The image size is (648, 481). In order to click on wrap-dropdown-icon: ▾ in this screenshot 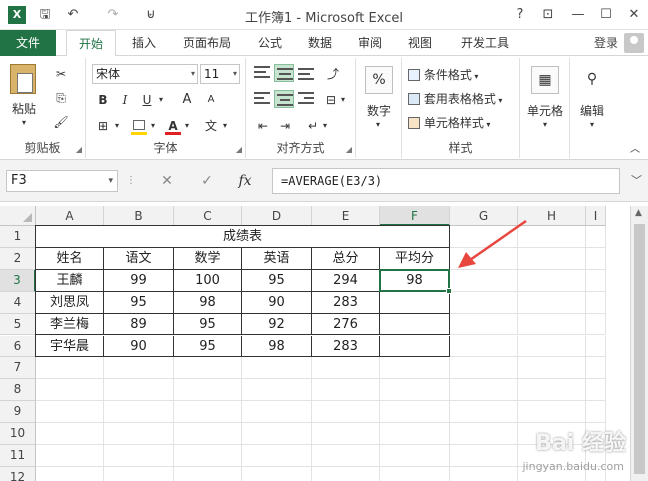, I will do `click(325, 126)`.